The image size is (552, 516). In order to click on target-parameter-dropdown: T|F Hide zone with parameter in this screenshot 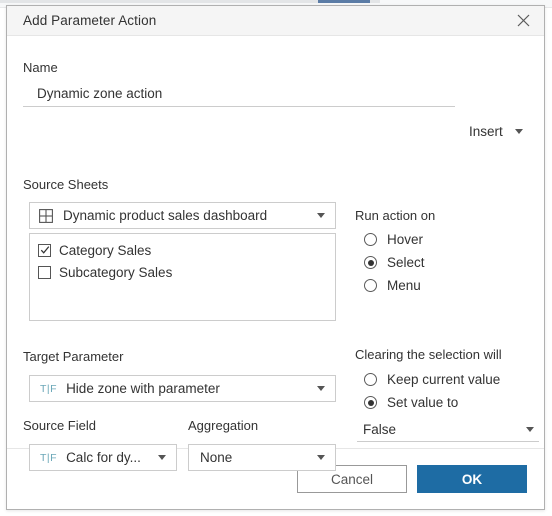, I will do `click(182, 388)`.